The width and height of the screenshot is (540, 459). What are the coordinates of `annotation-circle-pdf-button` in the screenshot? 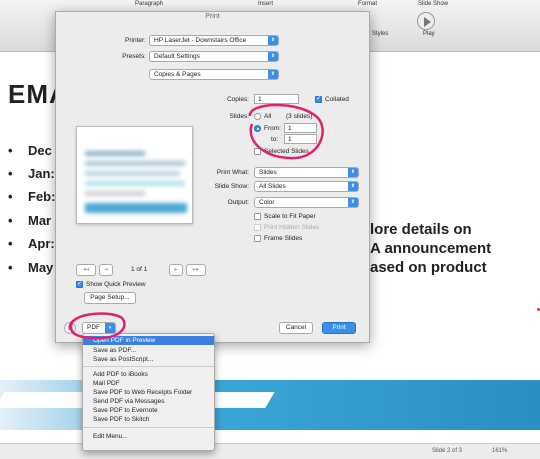 It's located at (97, 326).